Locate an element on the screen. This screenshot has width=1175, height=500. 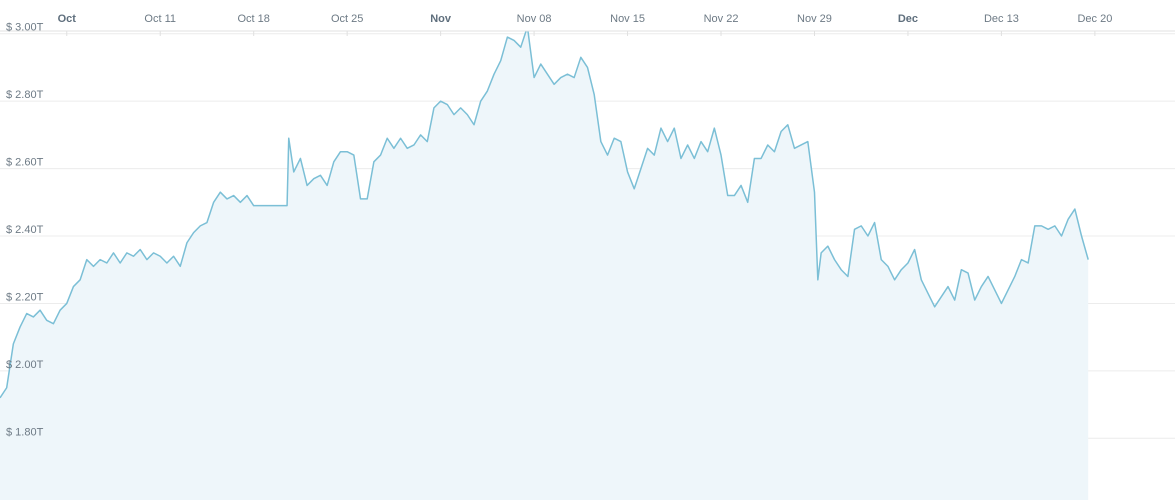
x-tick-label: Nov 29 is located at coordinates (814, 19).